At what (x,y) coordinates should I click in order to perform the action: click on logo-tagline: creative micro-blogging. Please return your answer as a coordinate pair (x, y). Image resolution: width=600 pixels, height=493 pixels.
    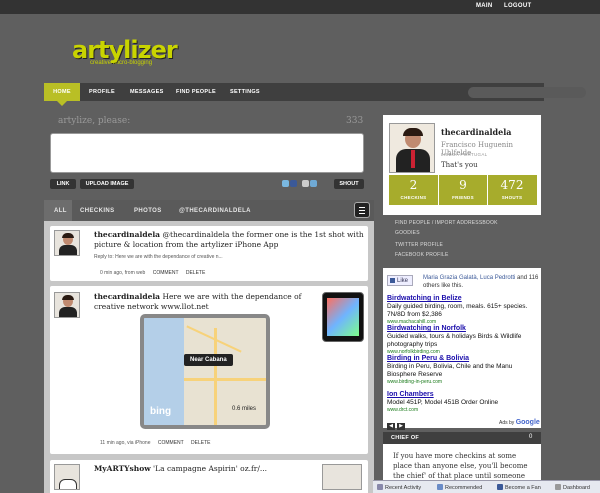
    Looking at the image, I should click on (121, 63).